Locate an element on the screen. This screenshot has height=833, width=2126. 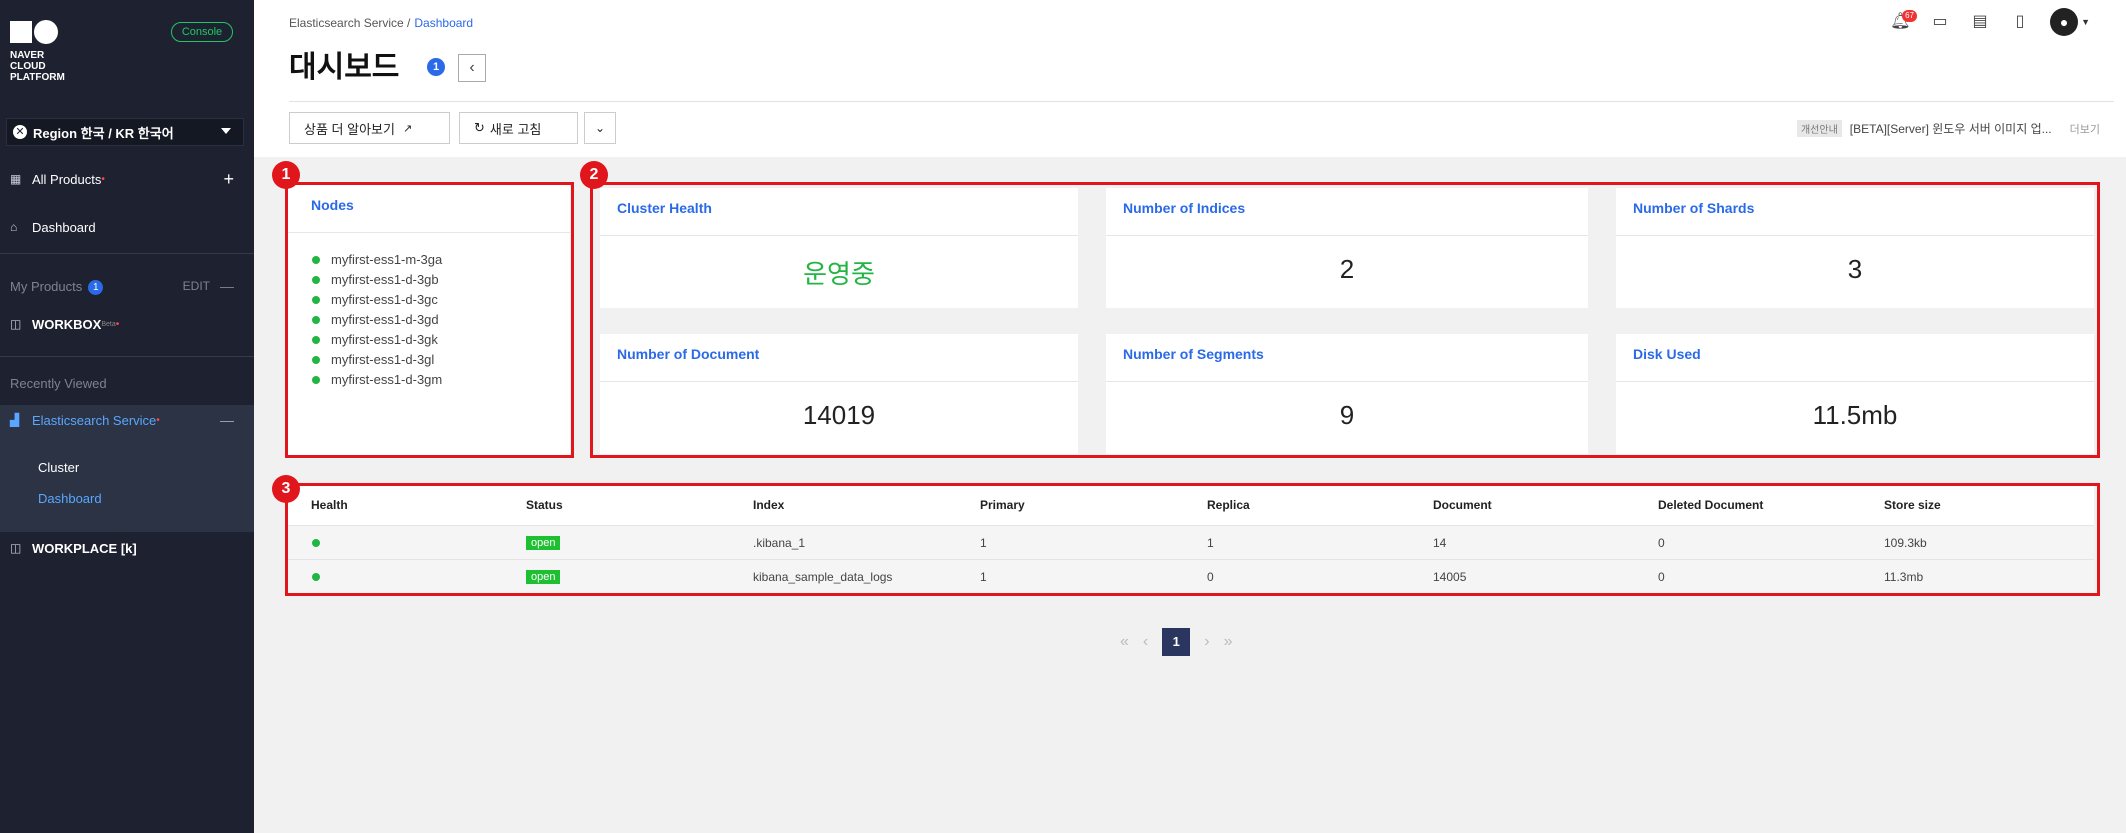
beta-sup: Beta is located at coordinates (108, 324).